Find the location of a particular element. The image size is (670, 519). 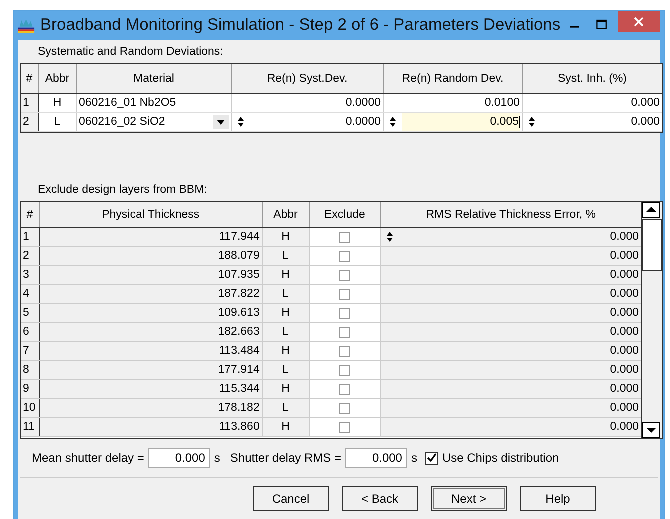

column-header: Physical Thickness is located at coordinates (151, 214).